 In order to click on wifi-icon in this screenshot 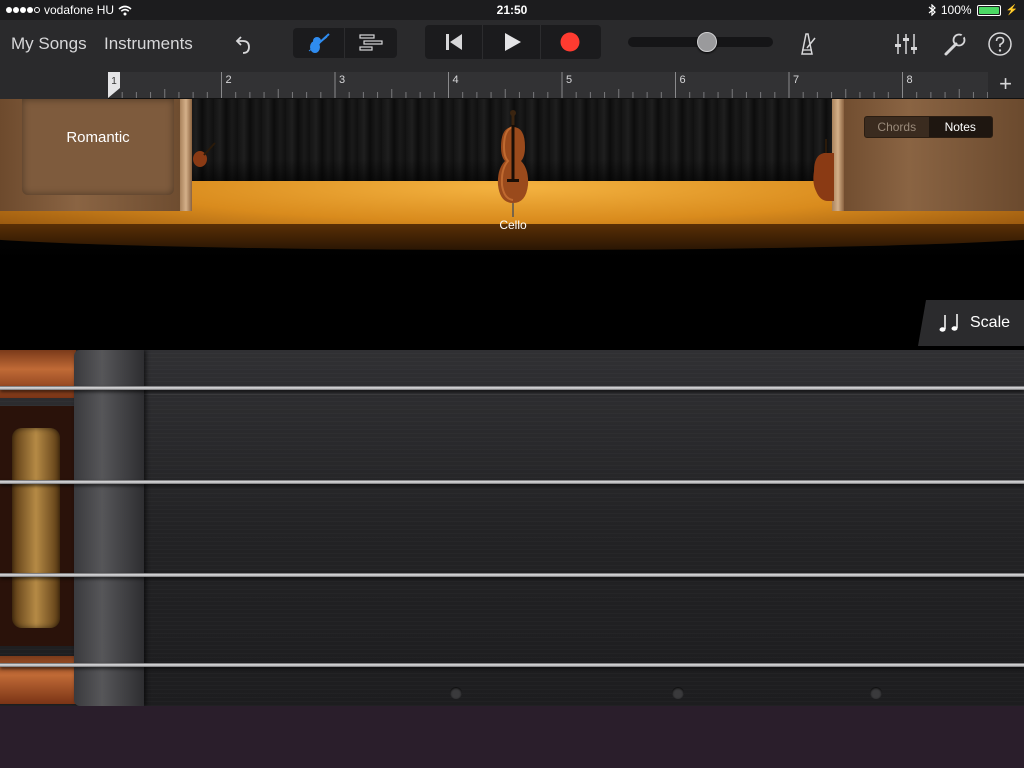, I will do `click(125, 10)`.